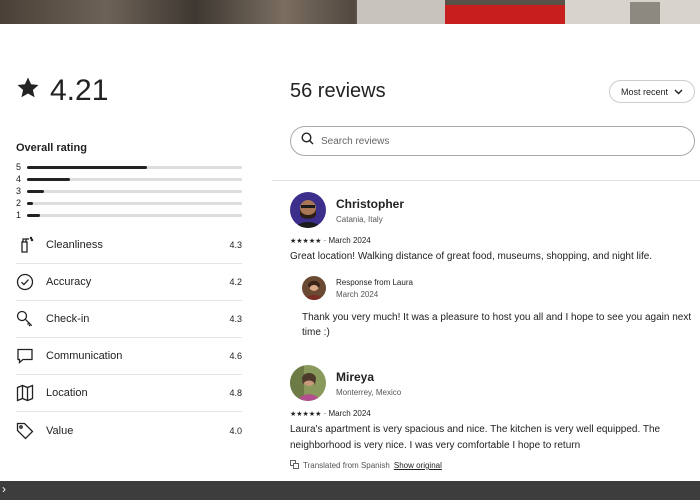 This screenshot has height=500, width=700. Describe the element at coordinates (129, 245) in the screenshot. I see `category-cleanliness: Cleanliness 4.3` at that location.